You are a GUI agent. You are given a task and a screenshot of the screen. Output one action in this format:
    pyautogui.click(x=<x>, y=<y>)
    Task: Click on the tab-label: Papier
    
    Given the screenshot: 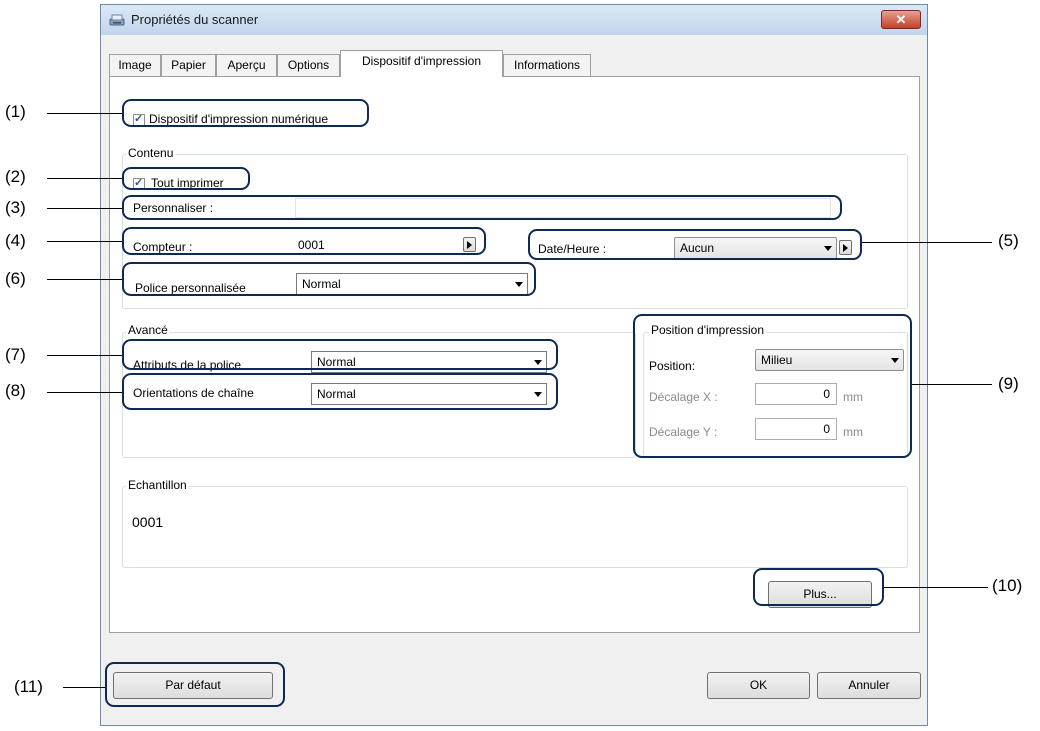 What is the action you would take?
    pyautogui.click(x=188, y=65)
    